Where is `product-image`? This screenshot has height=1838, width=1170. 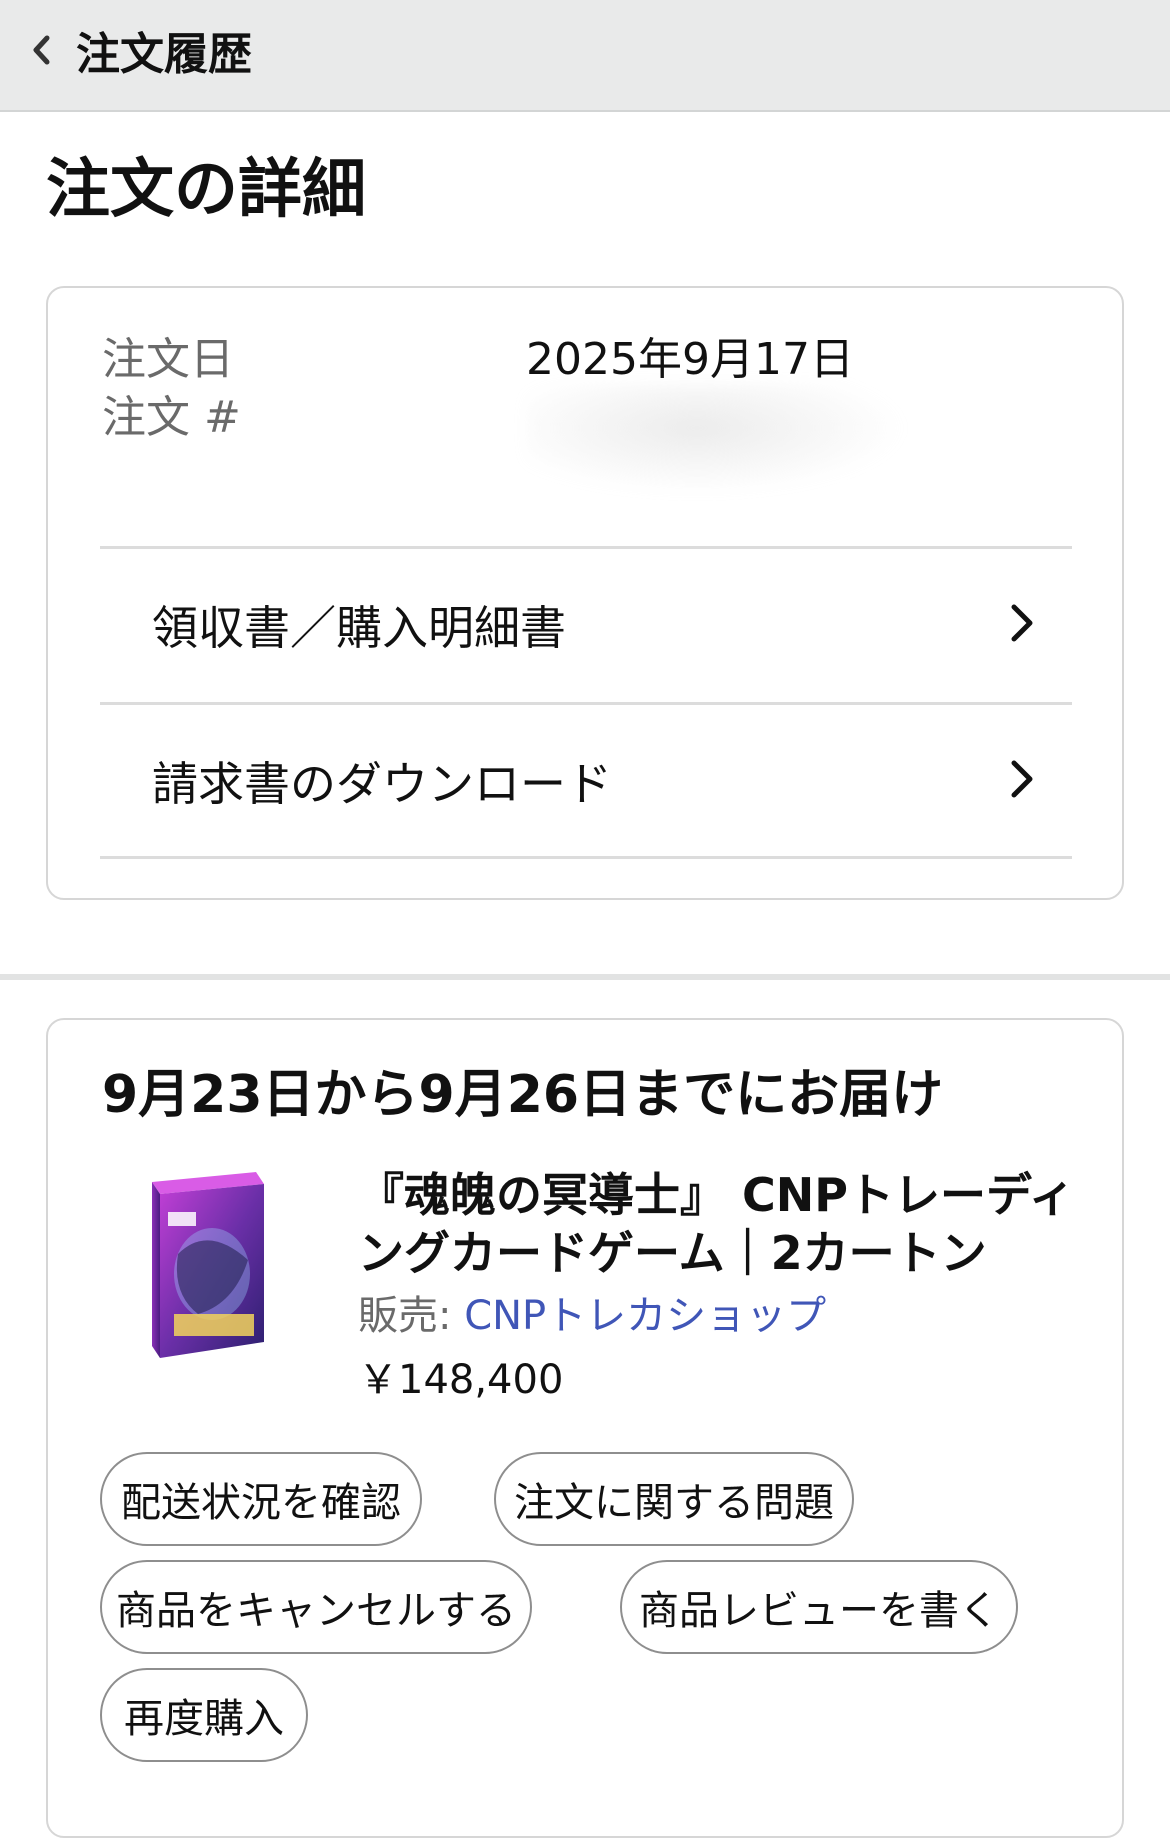 product-image is located at coordinates (203, 1264).